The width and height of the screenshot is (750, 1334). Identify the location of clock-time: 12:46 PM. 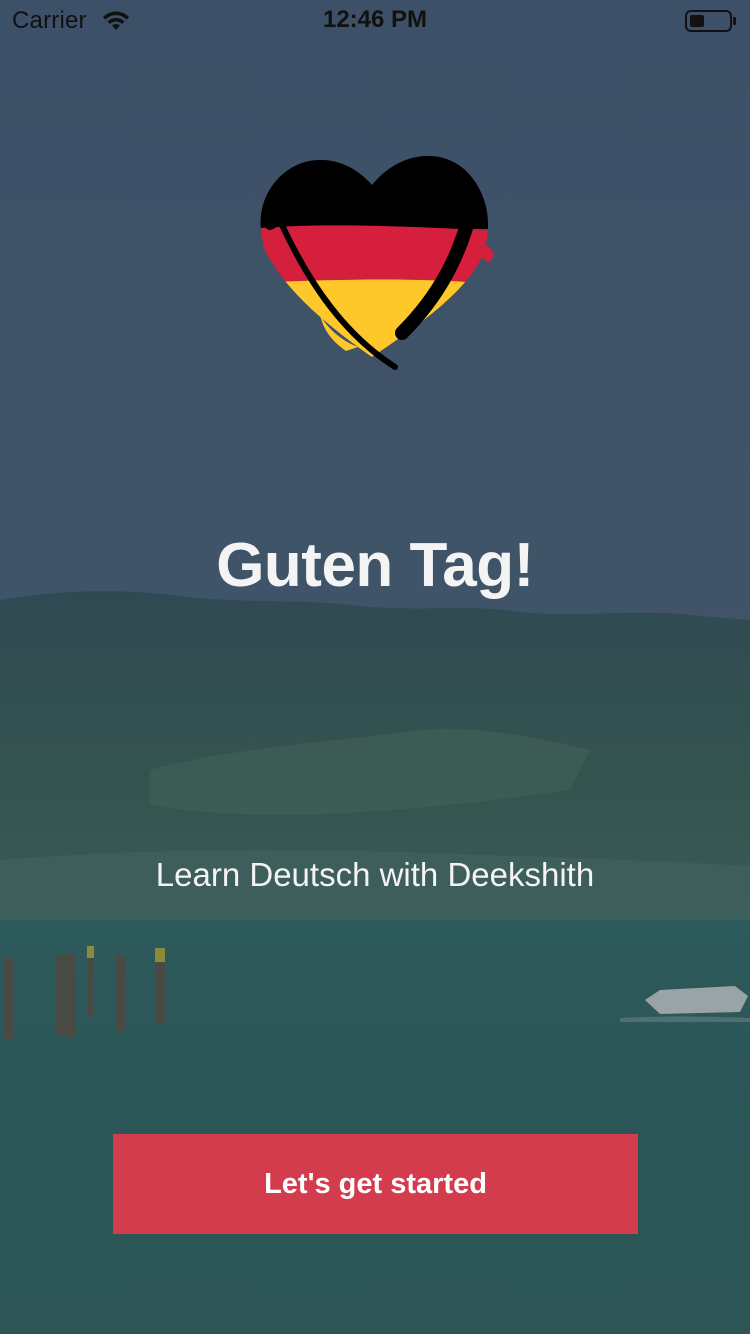
(375, 19).